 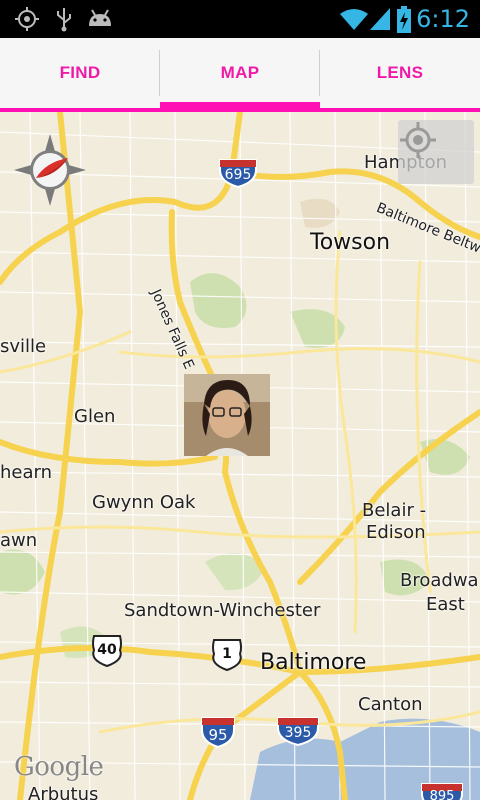 I want to click on shield-number: 1, so click(x=227, y=654).